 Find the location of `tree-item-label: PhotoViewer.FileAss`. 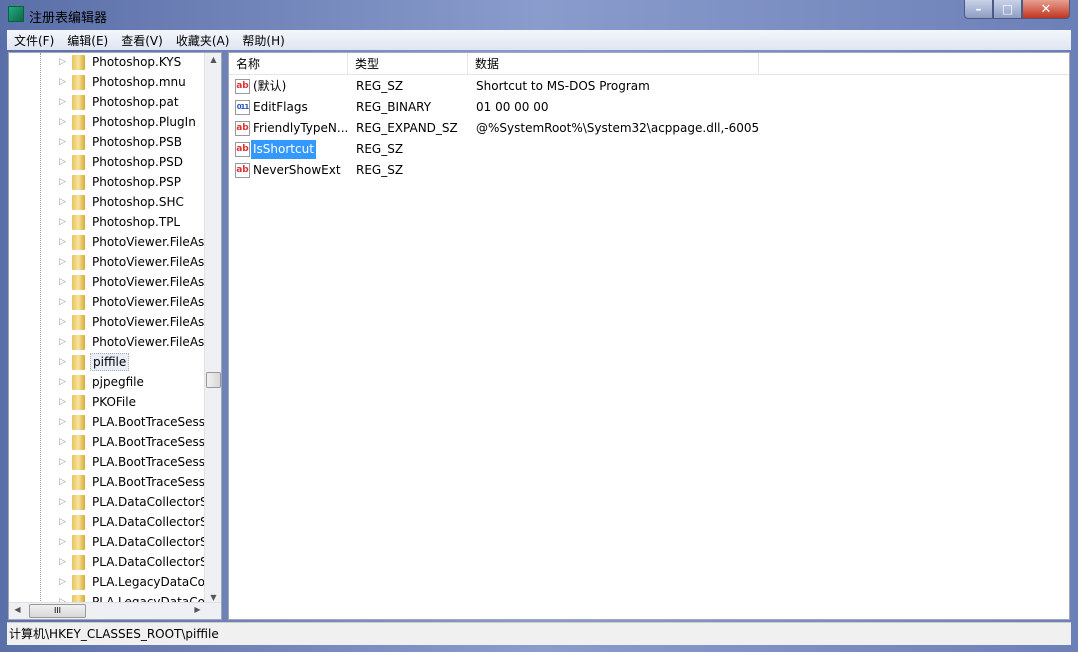

tree-item-label: PhotoViewer.FileAss is located at coordinates (151, 242).